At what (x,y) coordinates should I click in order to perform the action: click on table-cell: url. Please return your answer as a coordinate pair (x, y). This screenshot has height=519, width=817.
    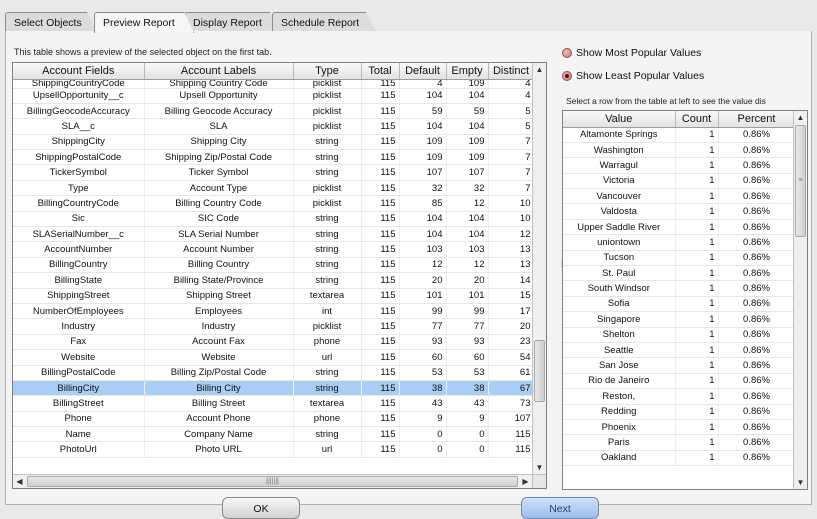
    Looking at the image, I should click on (327, 357).